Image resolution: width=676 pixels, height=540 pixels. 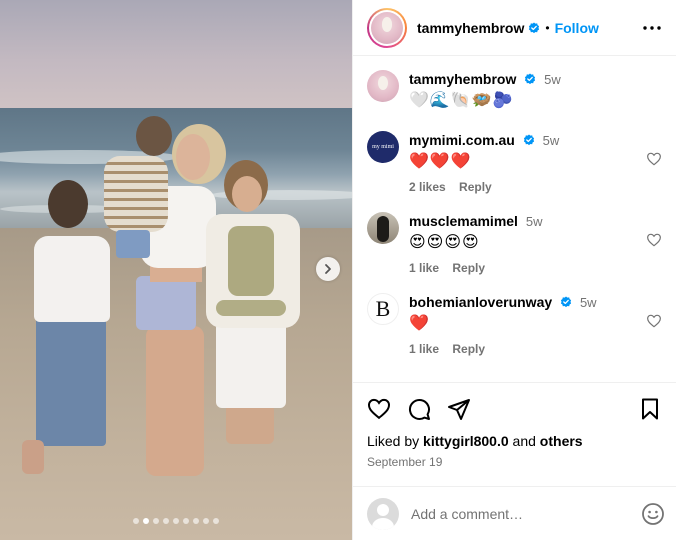 What do you see at coordinates (383, 228) in the screenshot?
I see `commenter-avatar` at bounding box center [383, 228].